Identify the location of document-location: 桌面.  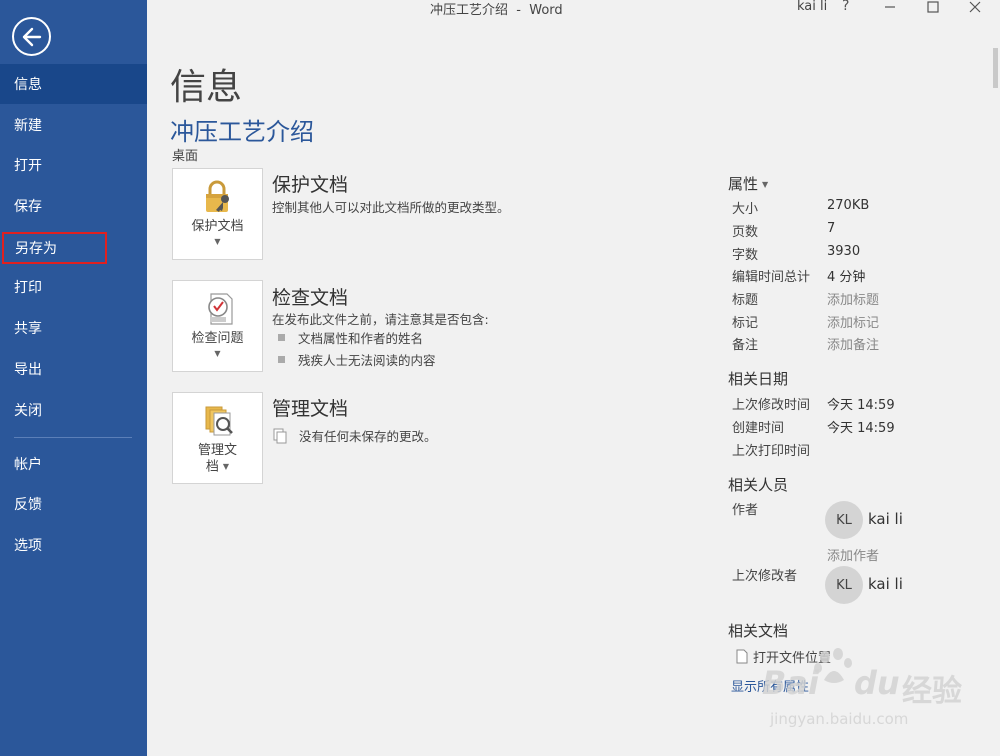
(185, 154).